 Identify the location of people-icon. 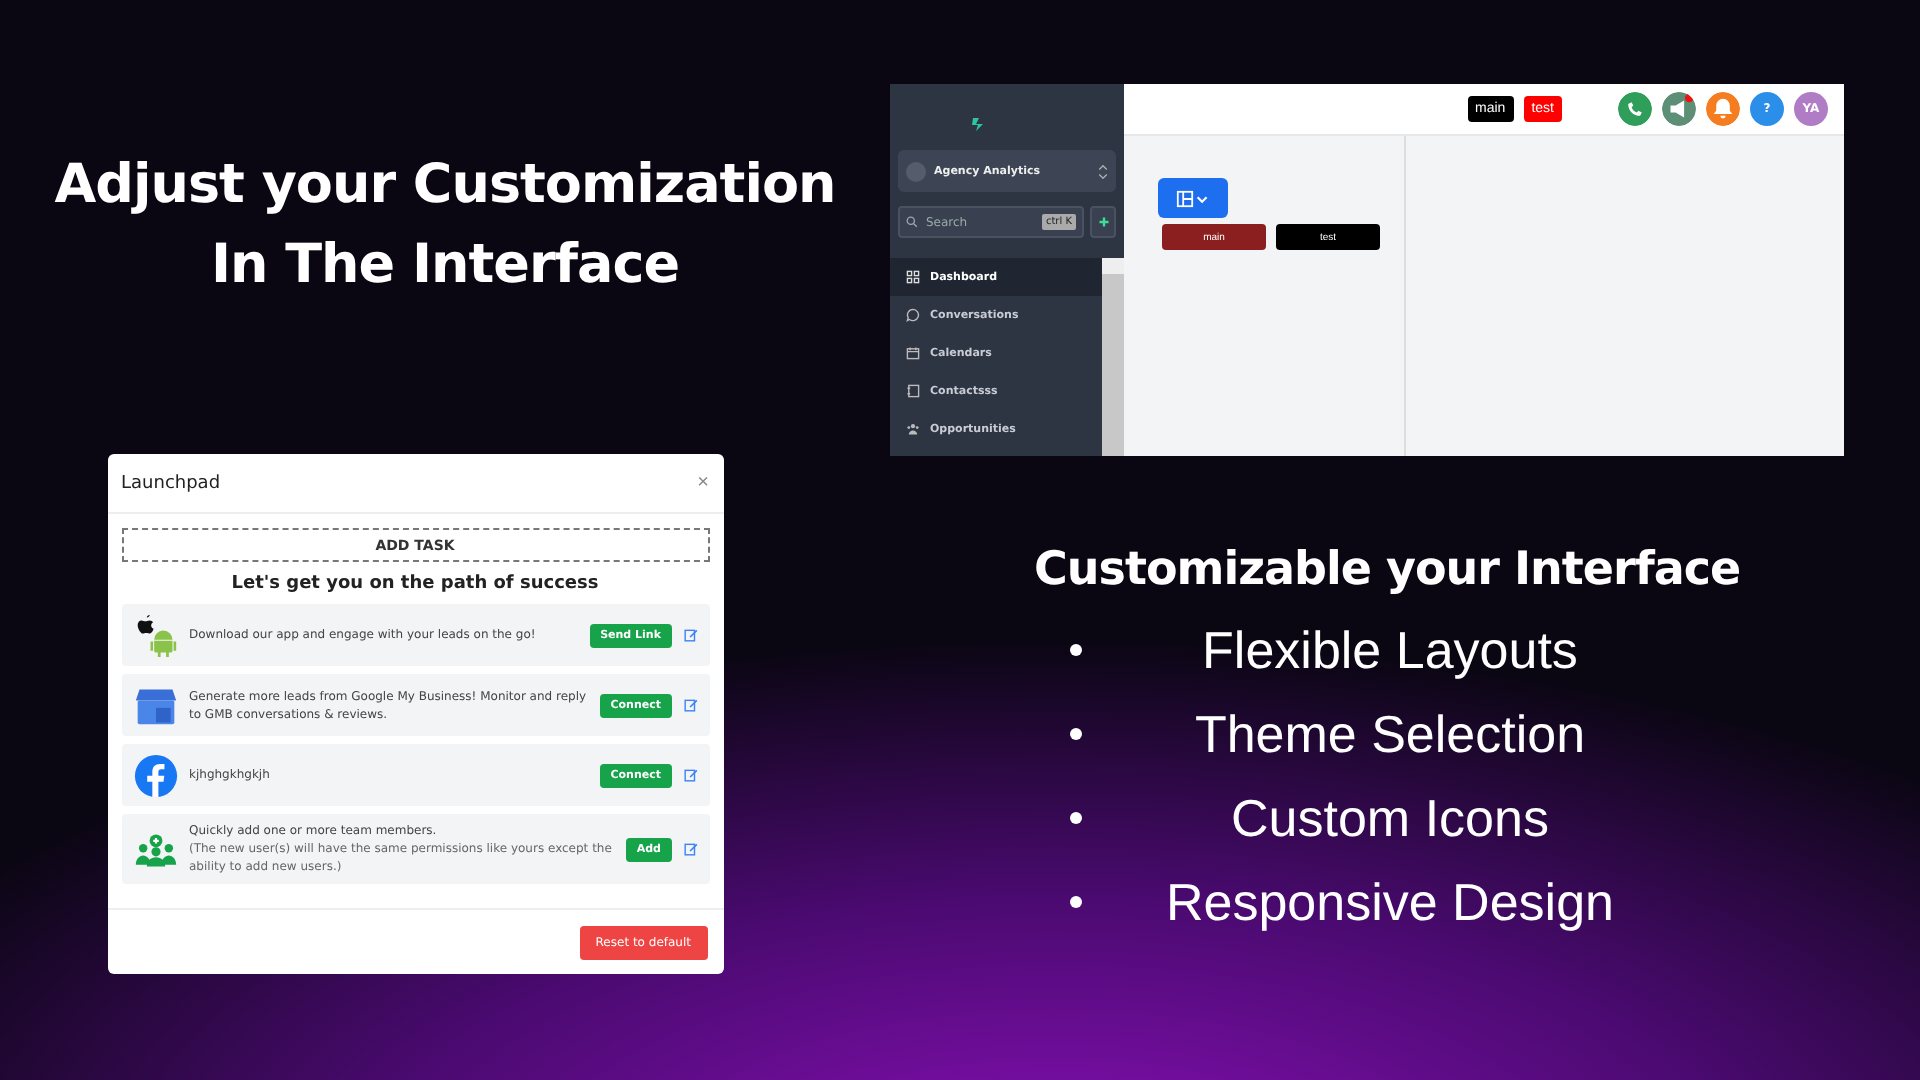
(913, 429).